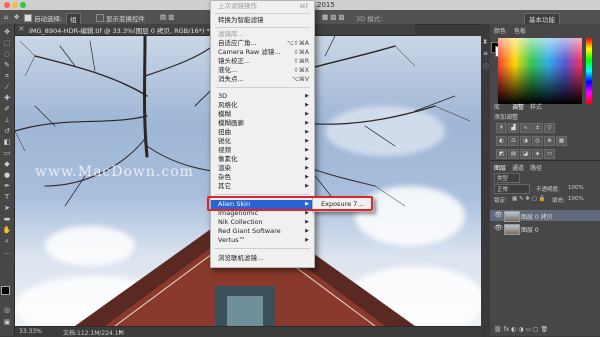  I want to click on history-icon: ⧗, so click(485, 42).